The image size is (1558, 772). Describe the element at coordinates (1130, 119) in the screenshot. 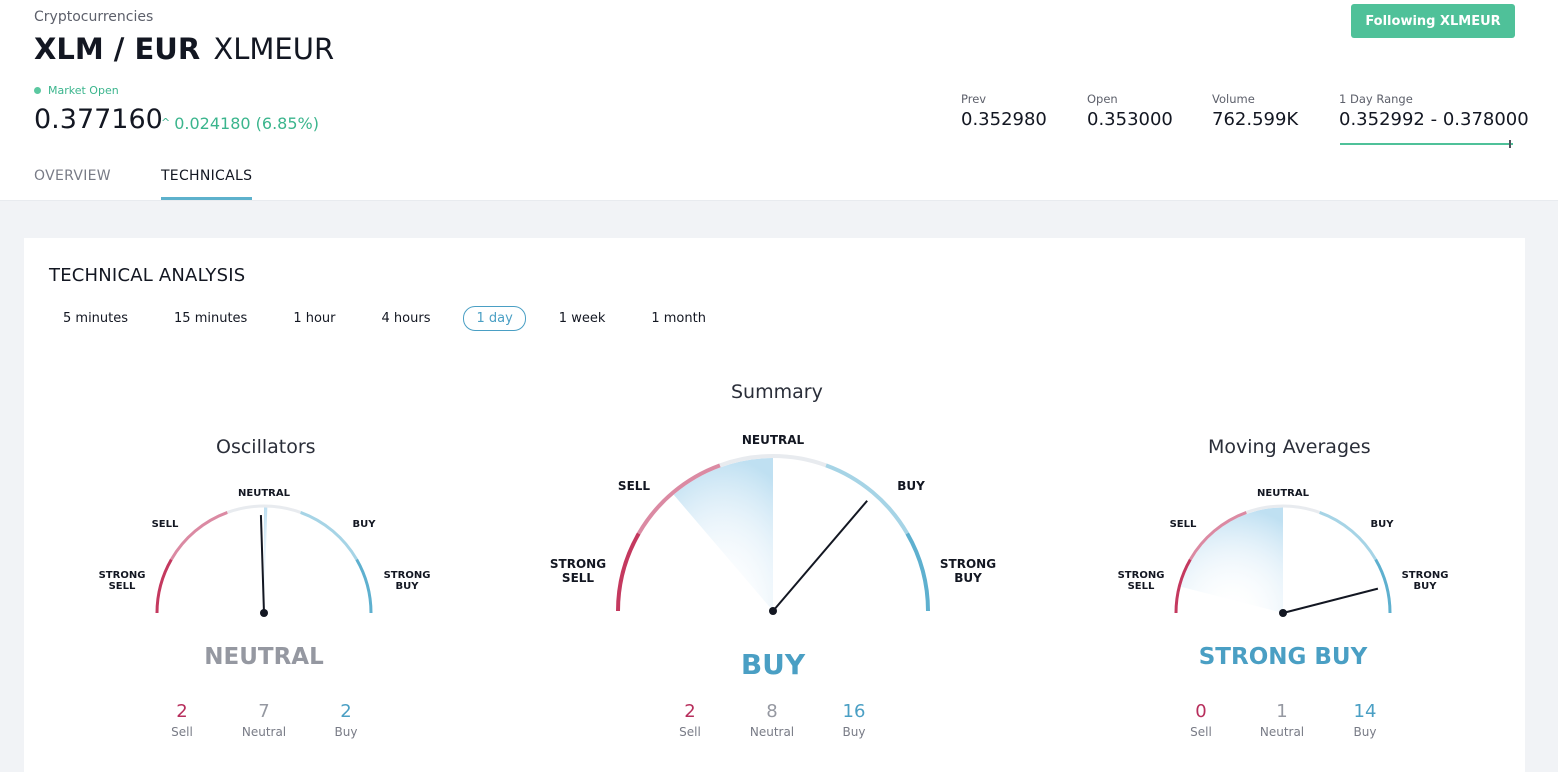

I see `stat-open-value: 0.353000` at that location.